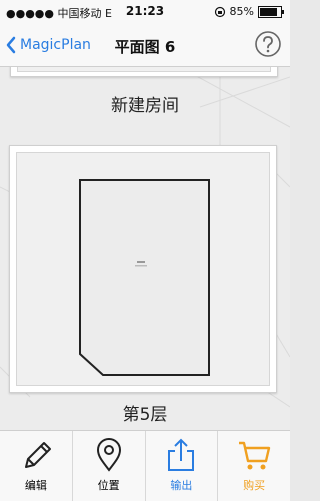 The width and height of the screenshot is (320, 501). What do you see at coordinates (145, 412) in the screenshot?
I see `floor-label: 第5层` at bounding box center [145, 412].